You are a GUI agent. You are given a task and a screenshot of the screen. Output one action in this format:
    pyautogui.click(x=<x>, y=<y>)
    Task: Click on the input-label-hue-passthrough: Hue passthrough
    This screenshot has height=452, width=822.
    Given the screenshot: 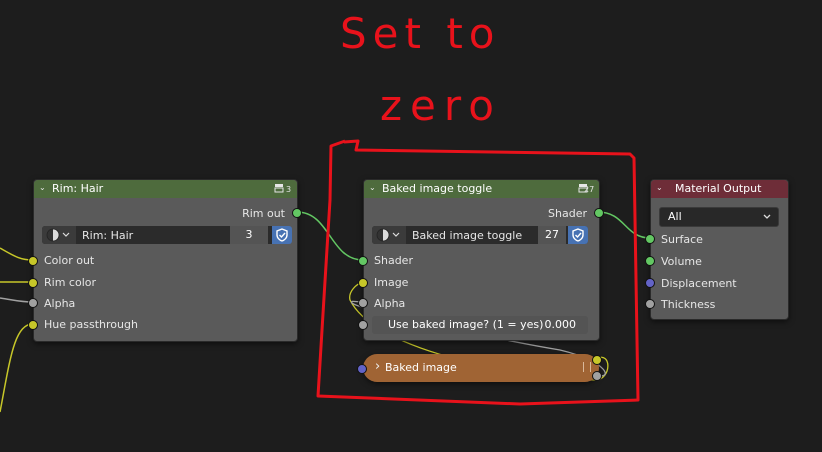 What is the action you would take?
    pyautogui.click(x=91, y=324)
    